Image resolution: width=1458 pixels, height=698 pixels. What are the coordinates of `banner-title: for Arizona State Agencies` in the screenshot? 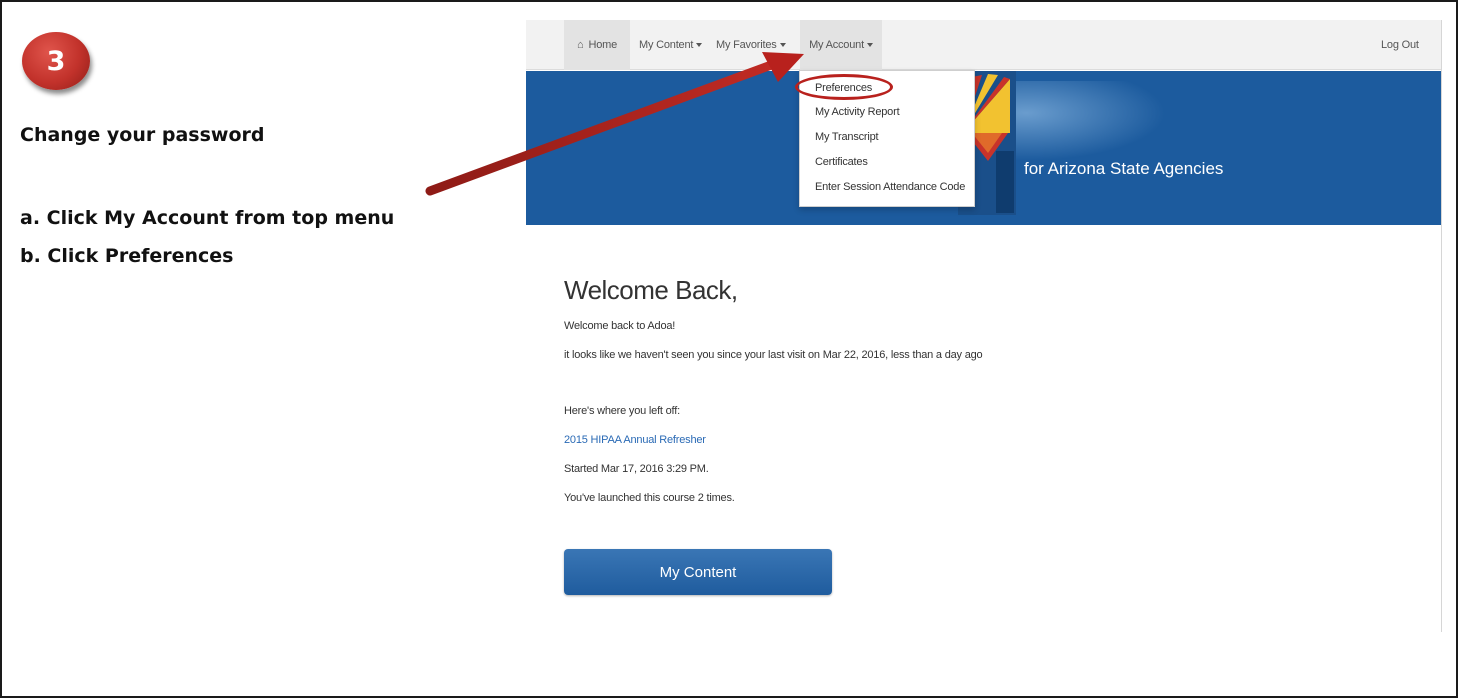 It's located at (1124, 168).